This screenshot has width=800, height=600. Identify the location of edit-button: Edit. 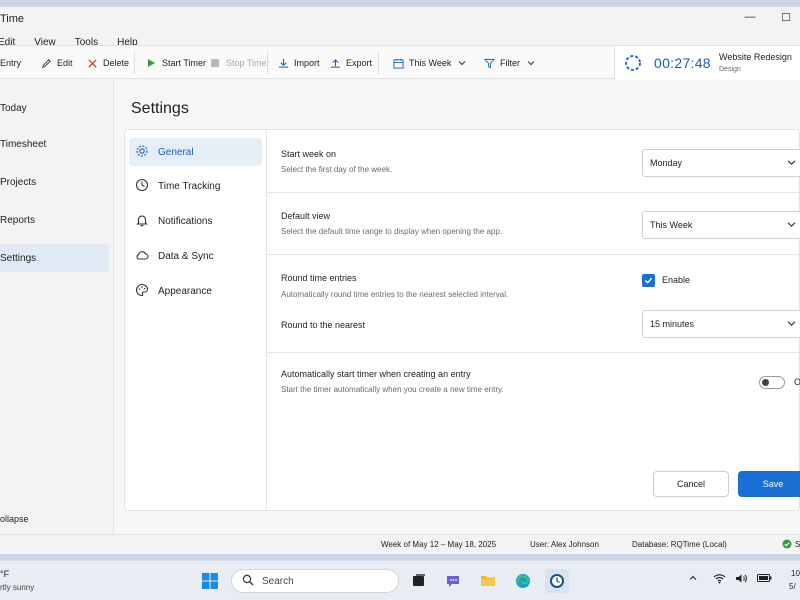
(56, 63).